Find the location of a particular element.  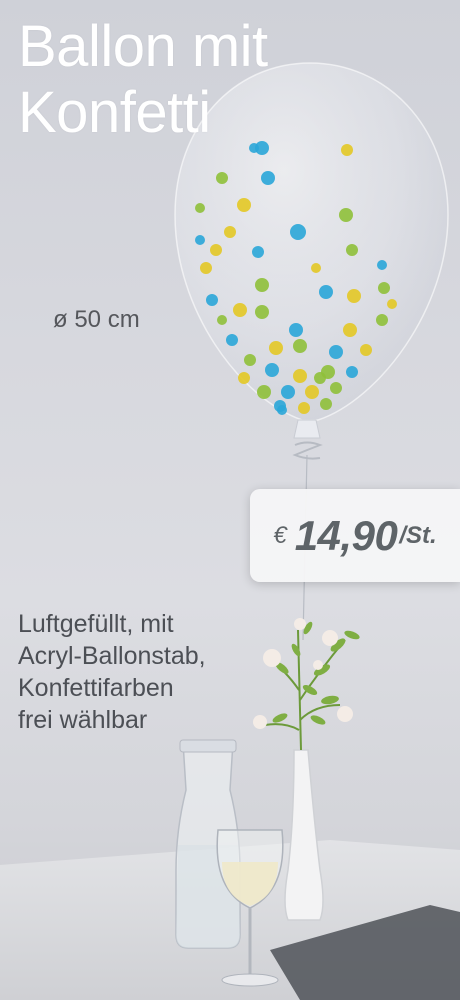

page-title: Ballon mit Konfetti is located at coordinates (143, 80).